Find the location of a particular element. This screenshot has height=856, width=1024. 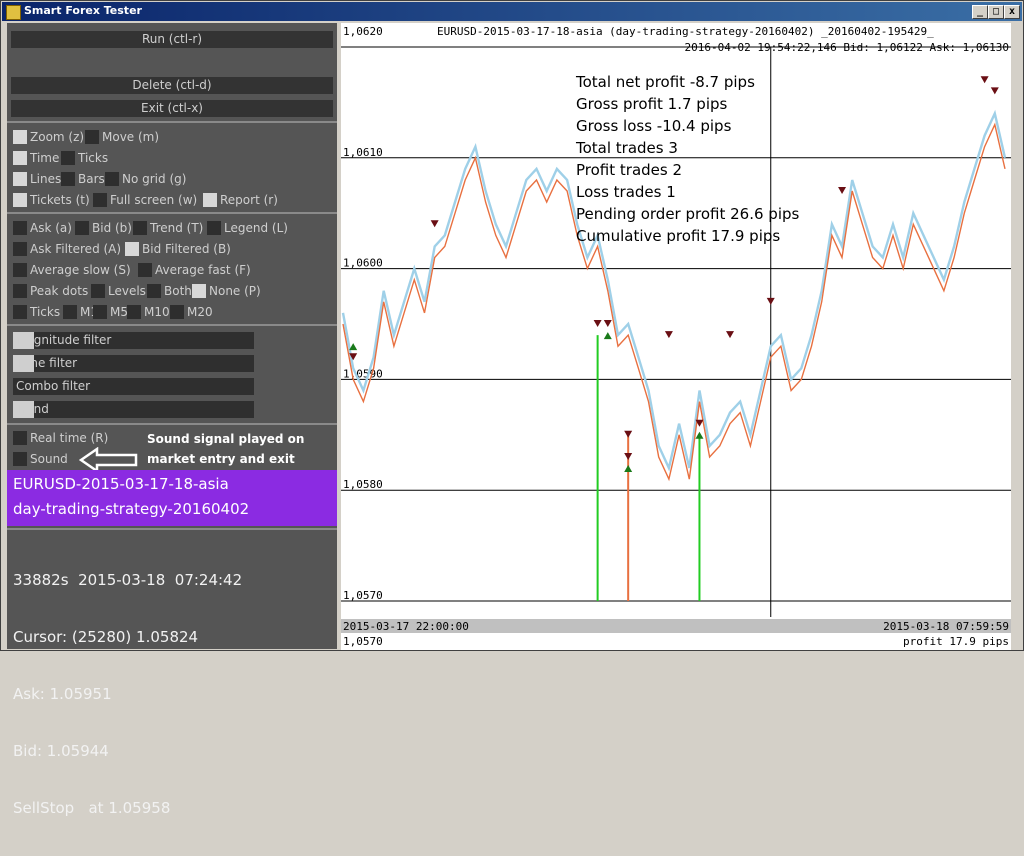

ticks-timeframe-checkbox is located at coordinates (20, 312).